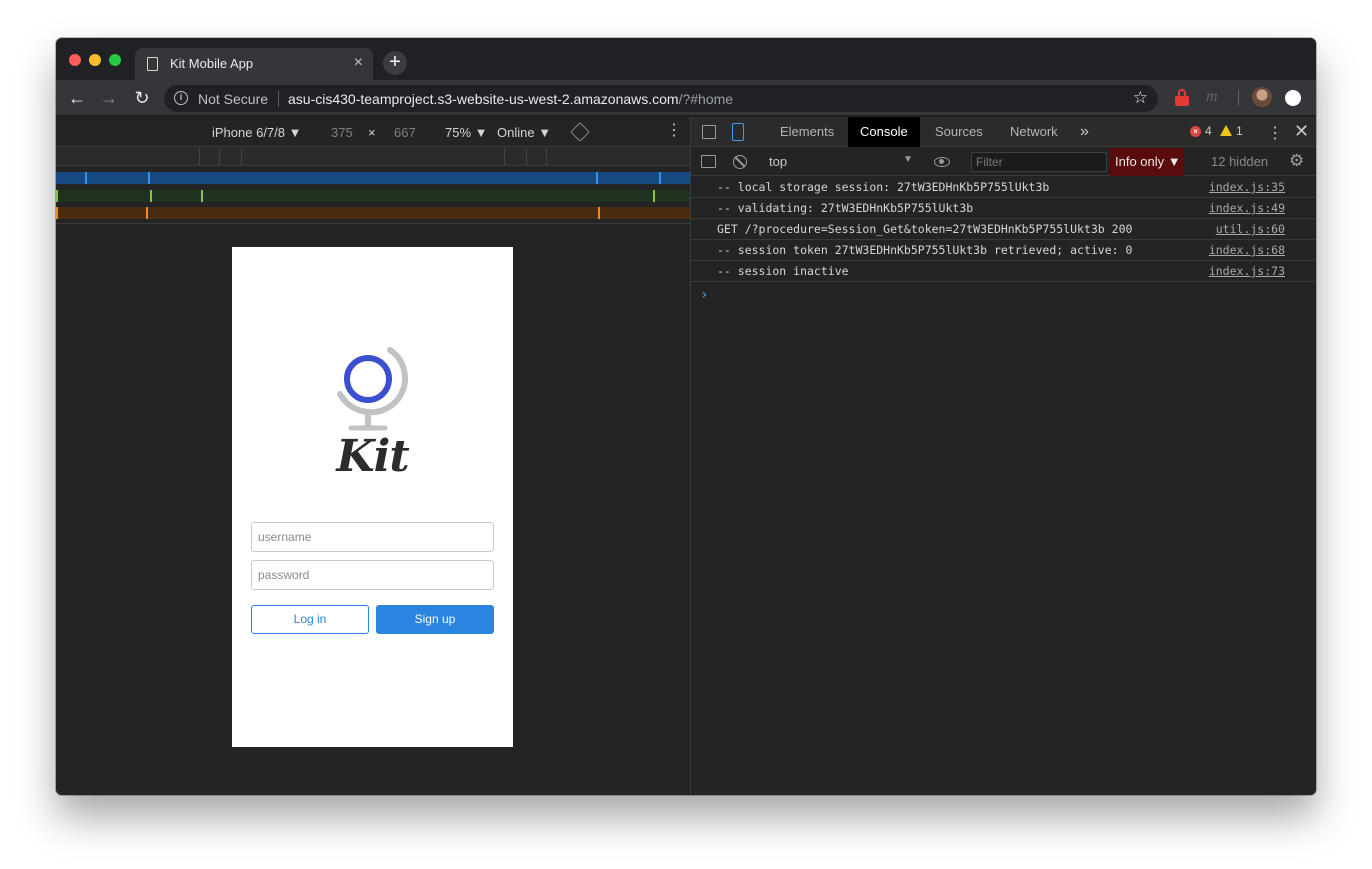 This screenshot has height=869, width=1372. Describe the element at coordinates (372, 537) in the screenshot. I see `username-input` at that location.